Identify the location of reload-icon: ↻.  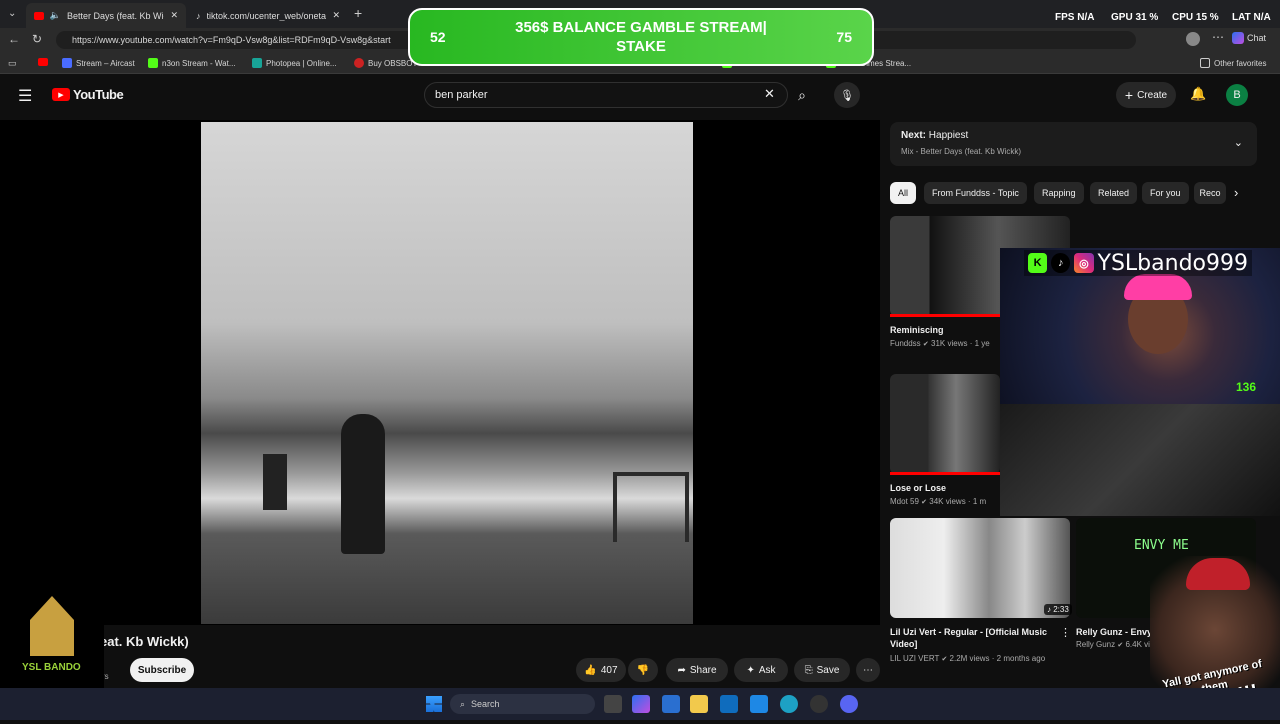
(37, 39).